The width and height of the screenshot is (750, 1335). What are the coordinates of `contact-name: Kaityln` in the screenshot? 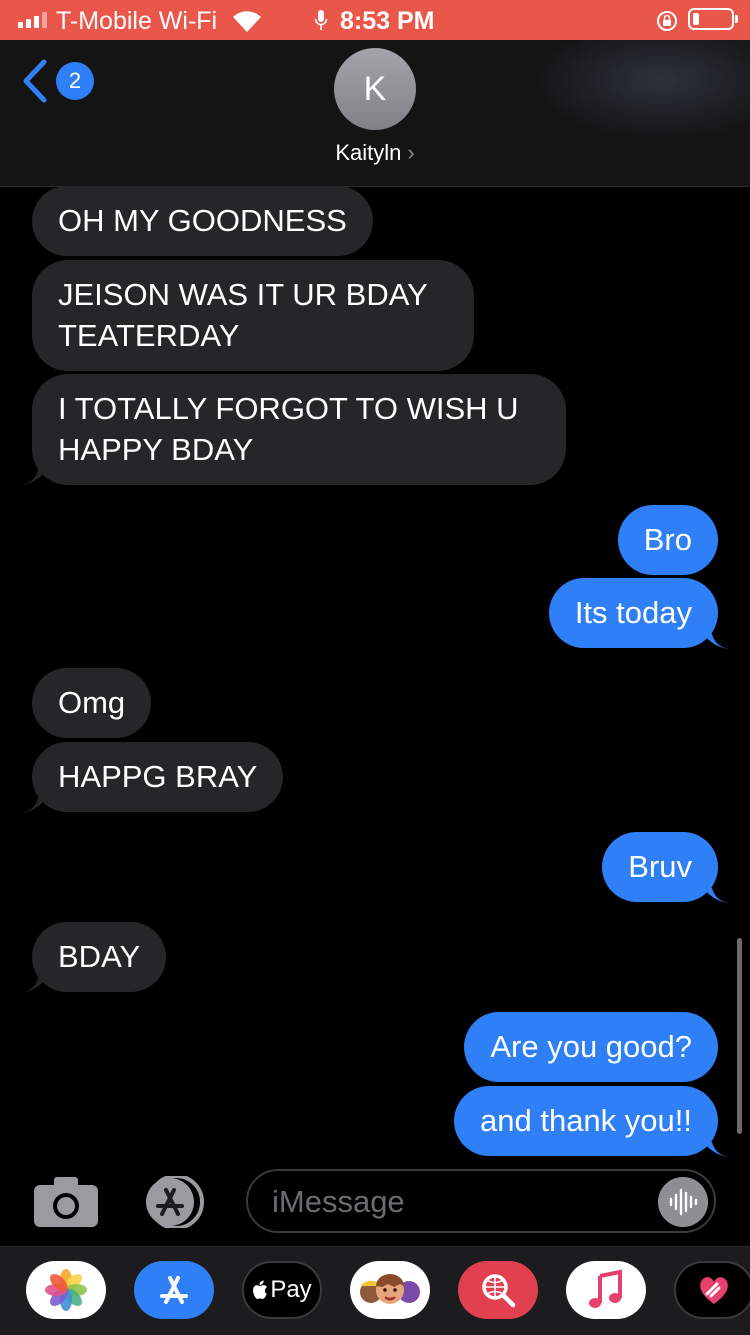 It's located at (368, 152).